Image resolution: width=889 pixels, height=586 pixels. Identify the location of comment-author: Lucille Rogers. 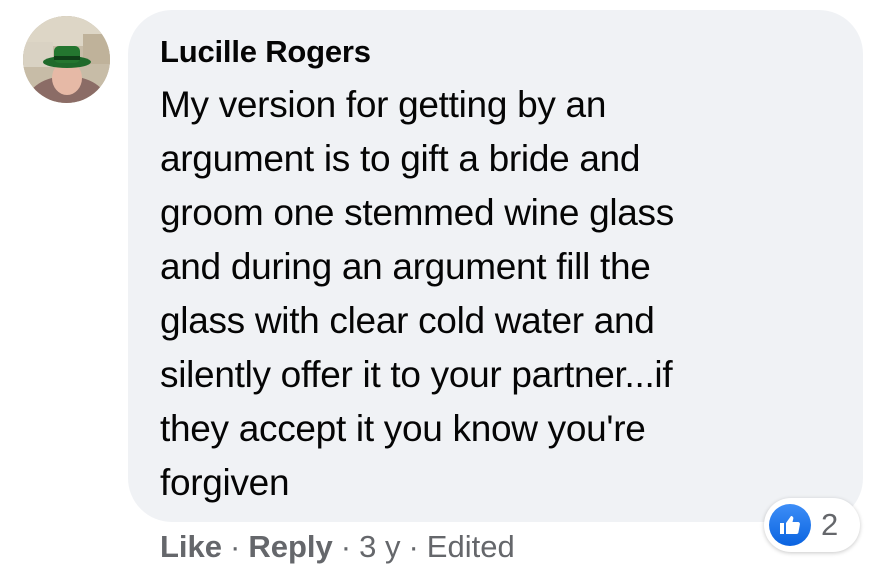
(265, 52).